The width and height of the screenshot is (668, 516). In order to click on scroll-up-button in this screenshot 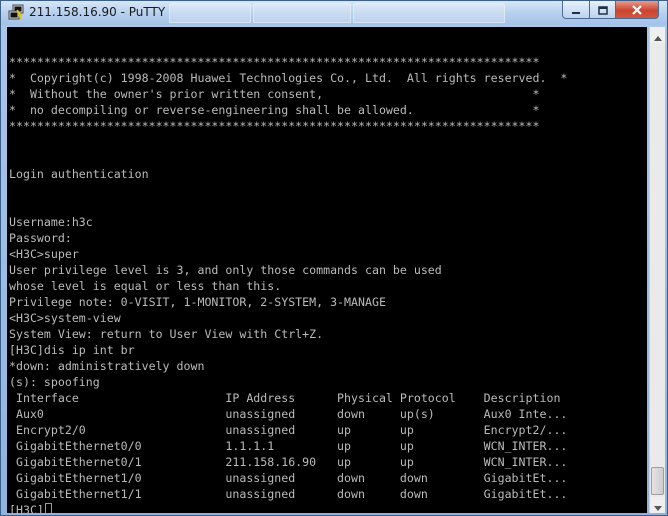, I will do `click(657, 35)`.